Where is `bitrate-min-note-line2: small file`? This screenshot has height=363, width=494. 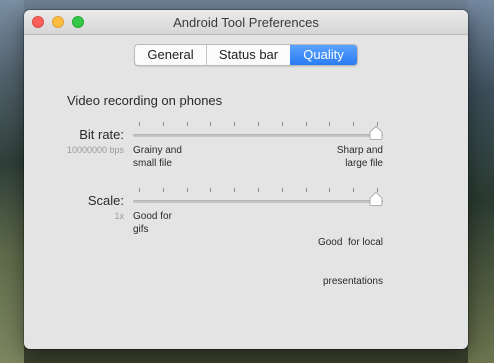 bitrate-min-note-line2: small file is located at coordinates (152, 163).